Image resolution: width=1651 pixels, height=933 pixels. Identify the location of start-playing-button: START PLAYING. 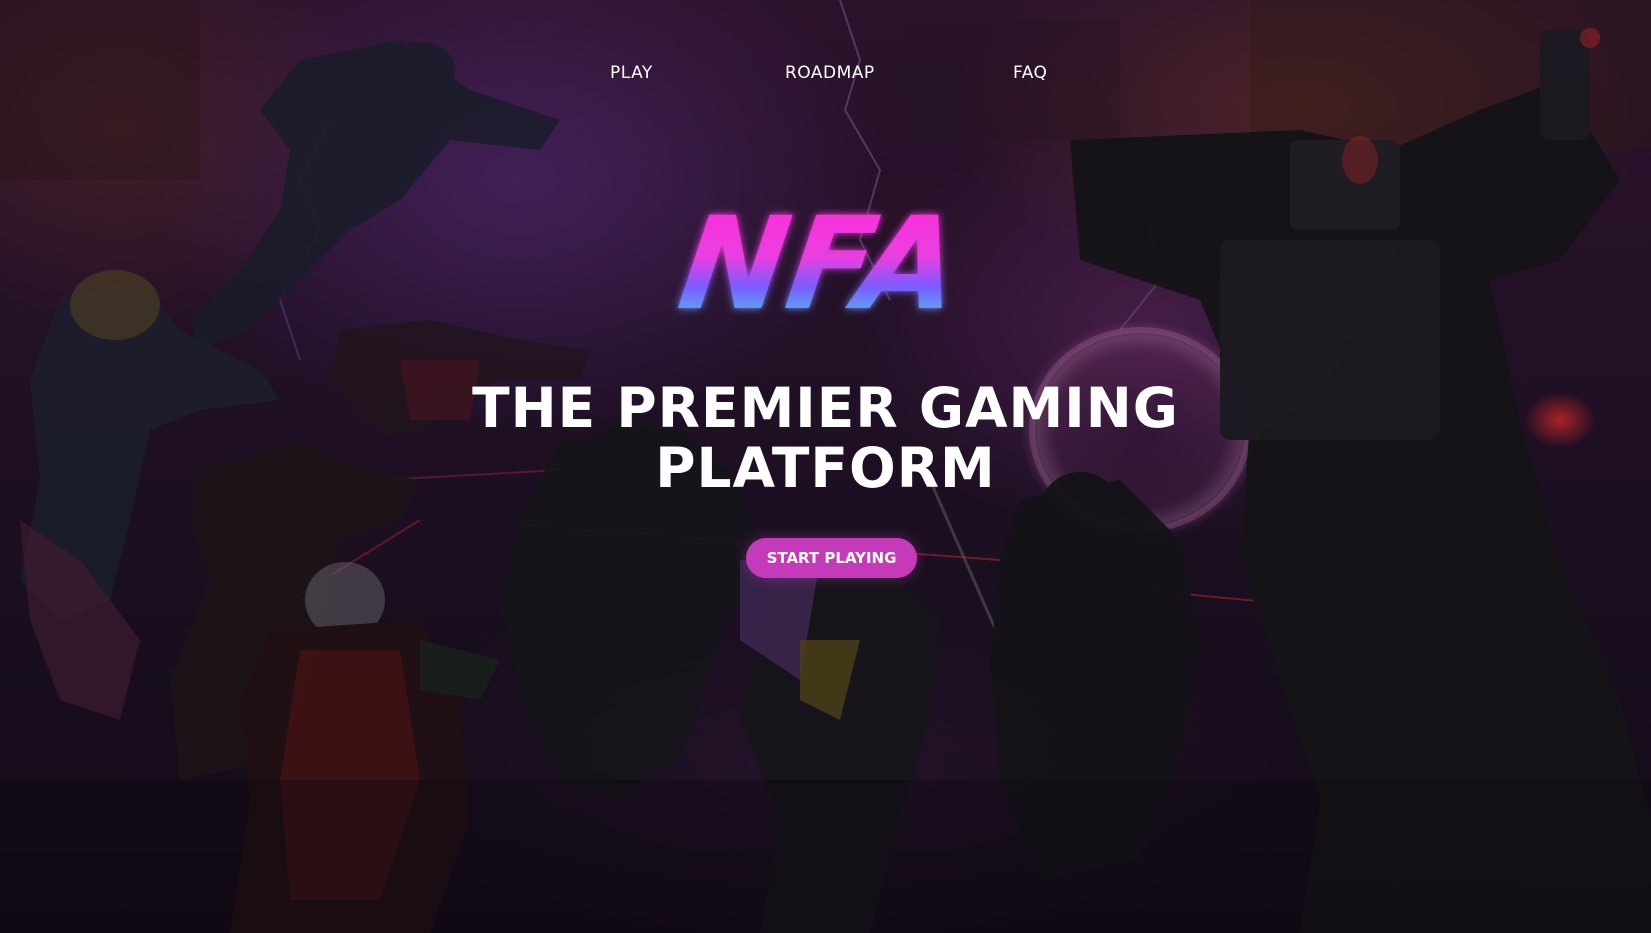
(831, 558).